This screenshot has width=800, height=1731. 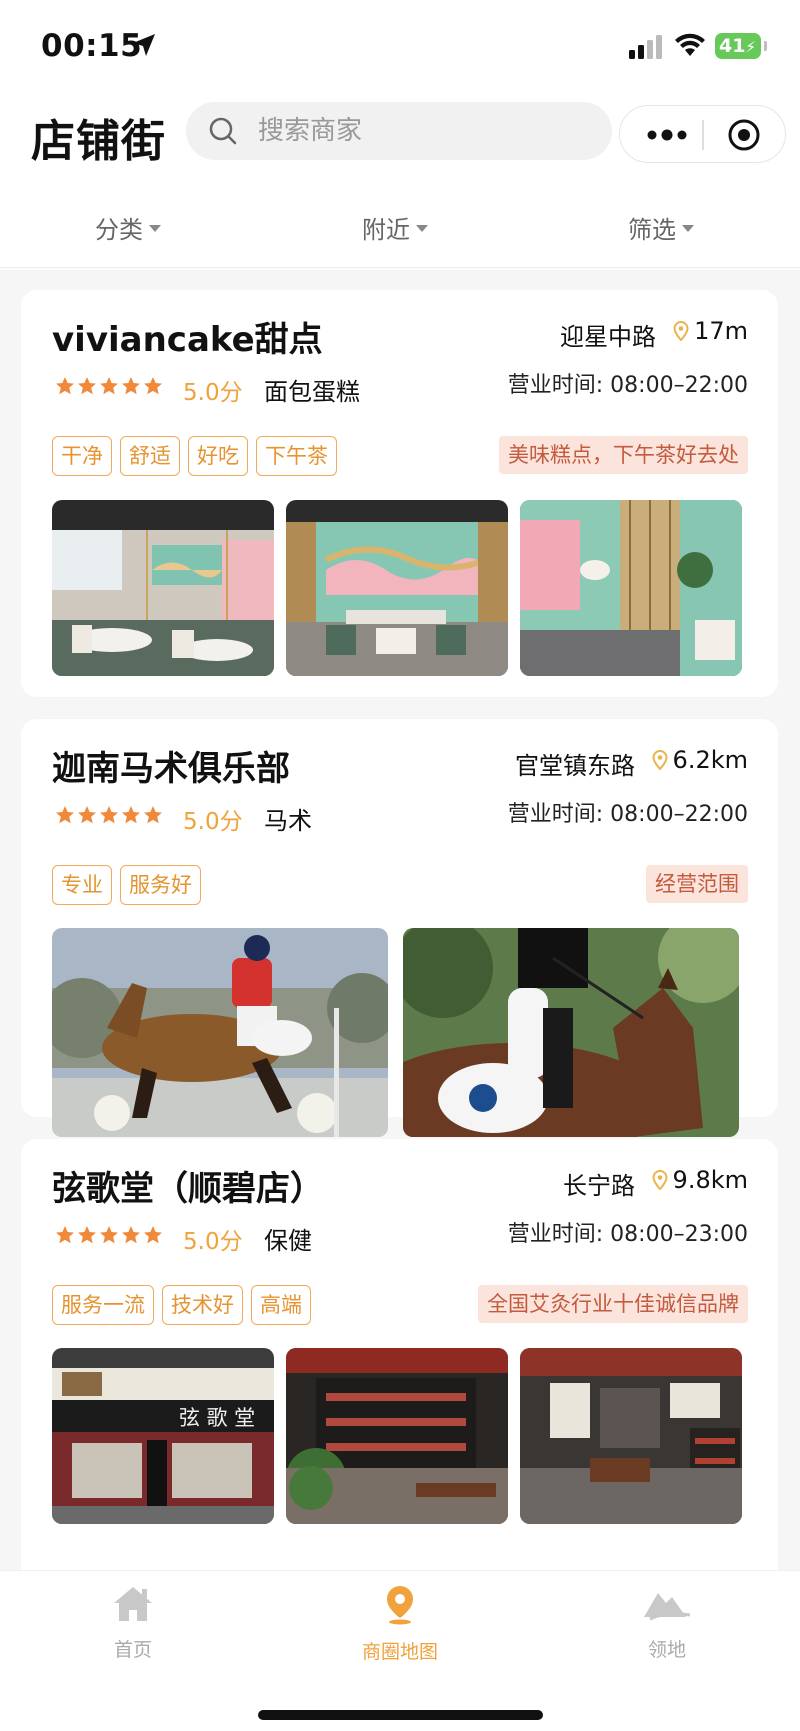 What do you see at coordinates (281, 1305) in the screenshot?
I see `shop-tag: 高端` at bounding box center [281, 1305].